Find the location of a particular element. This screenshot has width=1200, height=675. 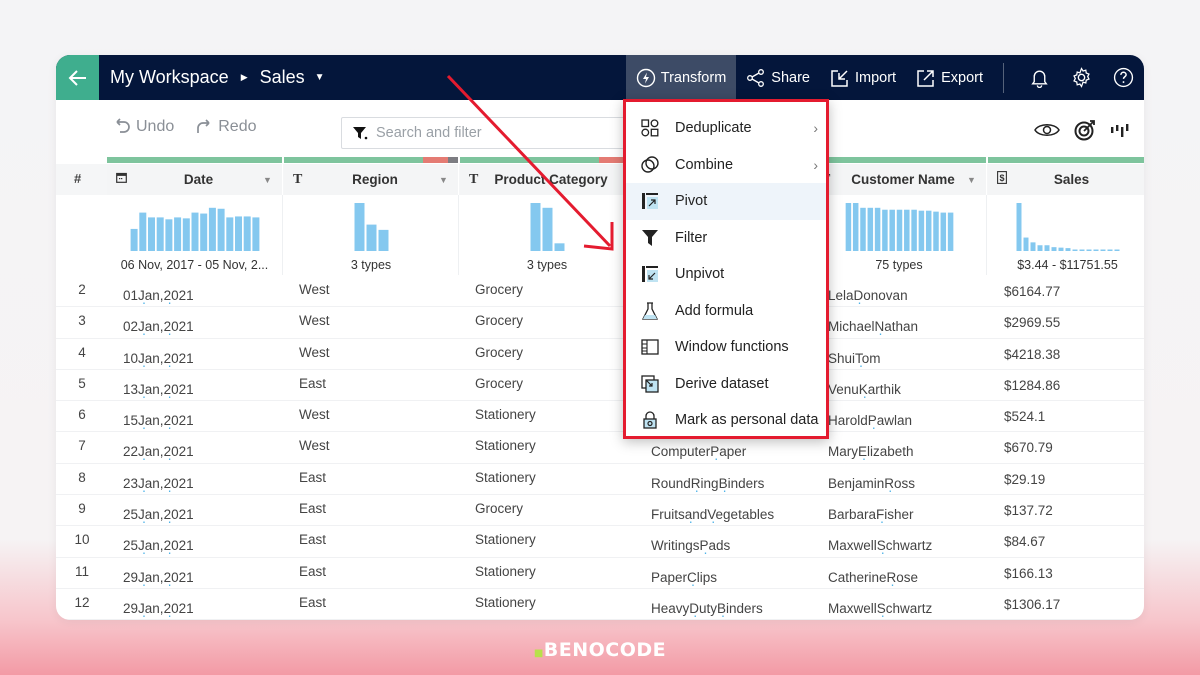

target-icon is located at coordinates (1085, 130).